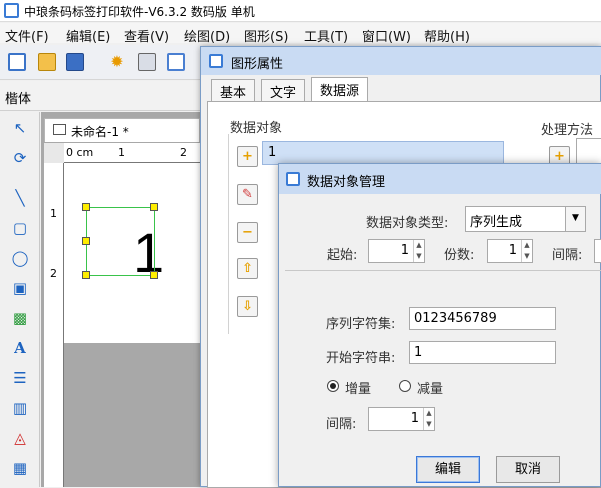 The width and height of the screenshot is (601, 488). I want to click on chevron-down-icon: ▼, so click(575, 219).